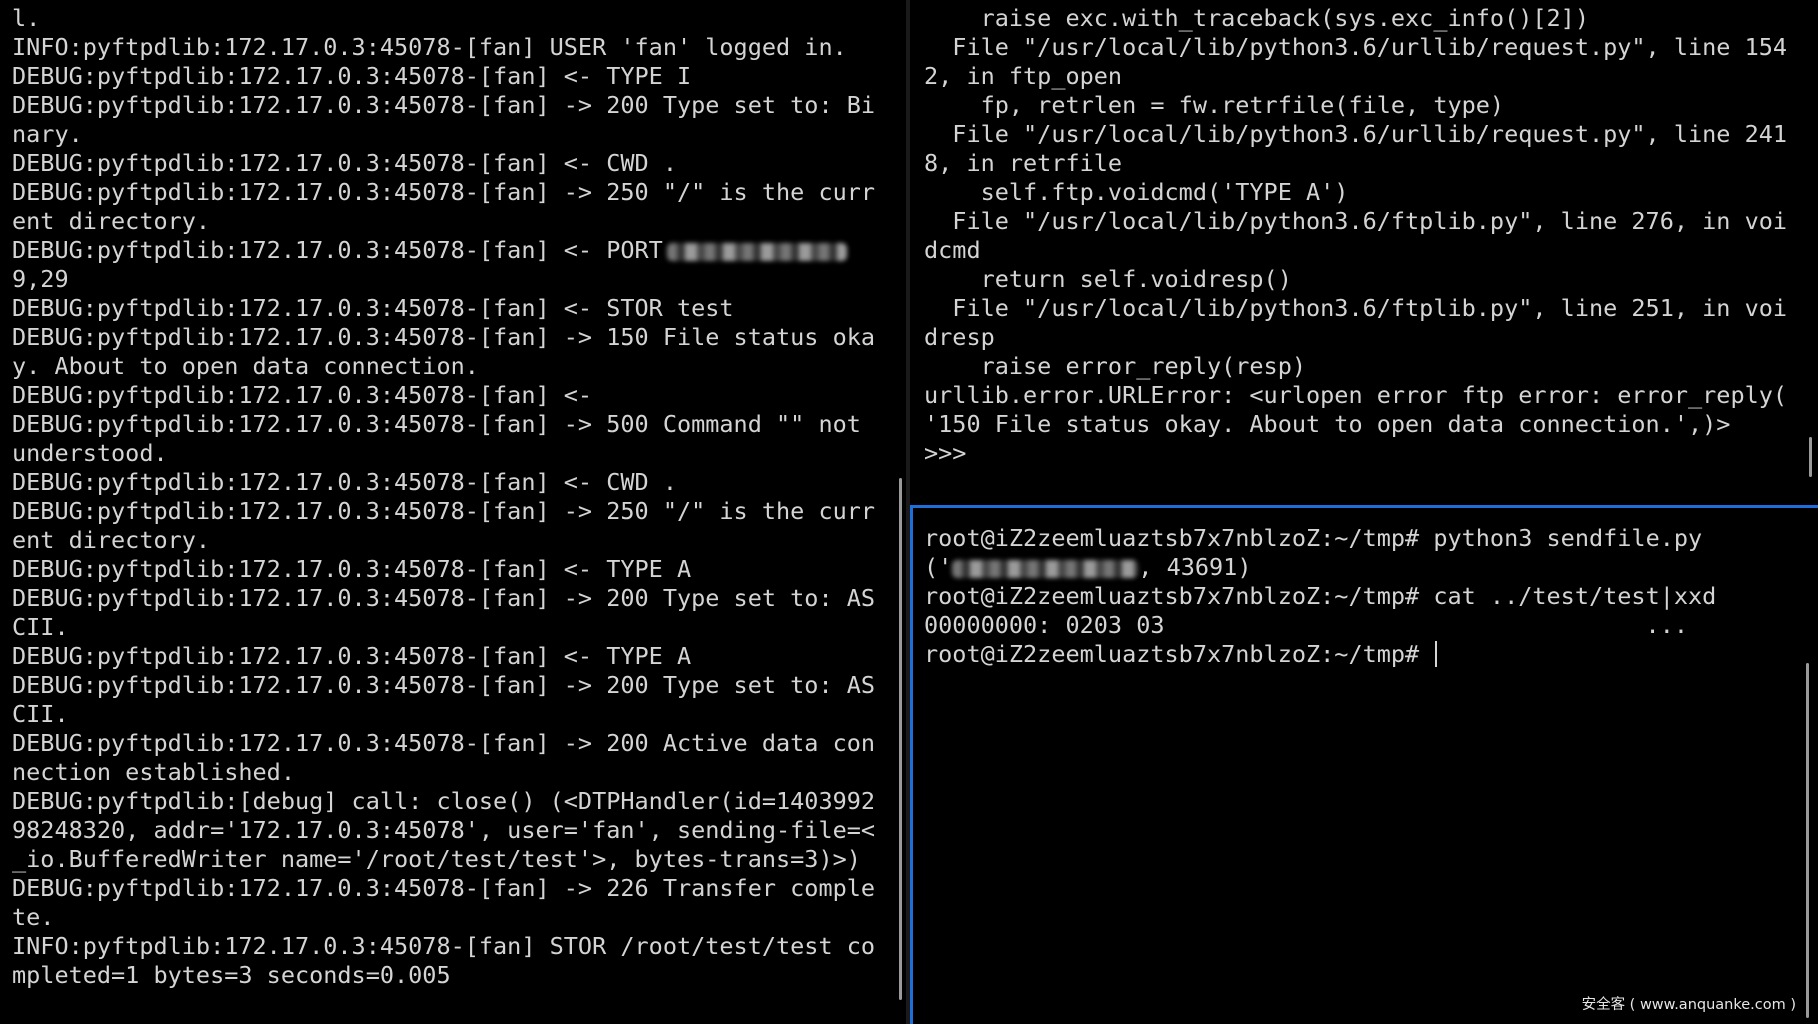 Image resolution: width=1818 pixels, height=1024 pixels. I want to click on log-line: te., so click(33, 917).